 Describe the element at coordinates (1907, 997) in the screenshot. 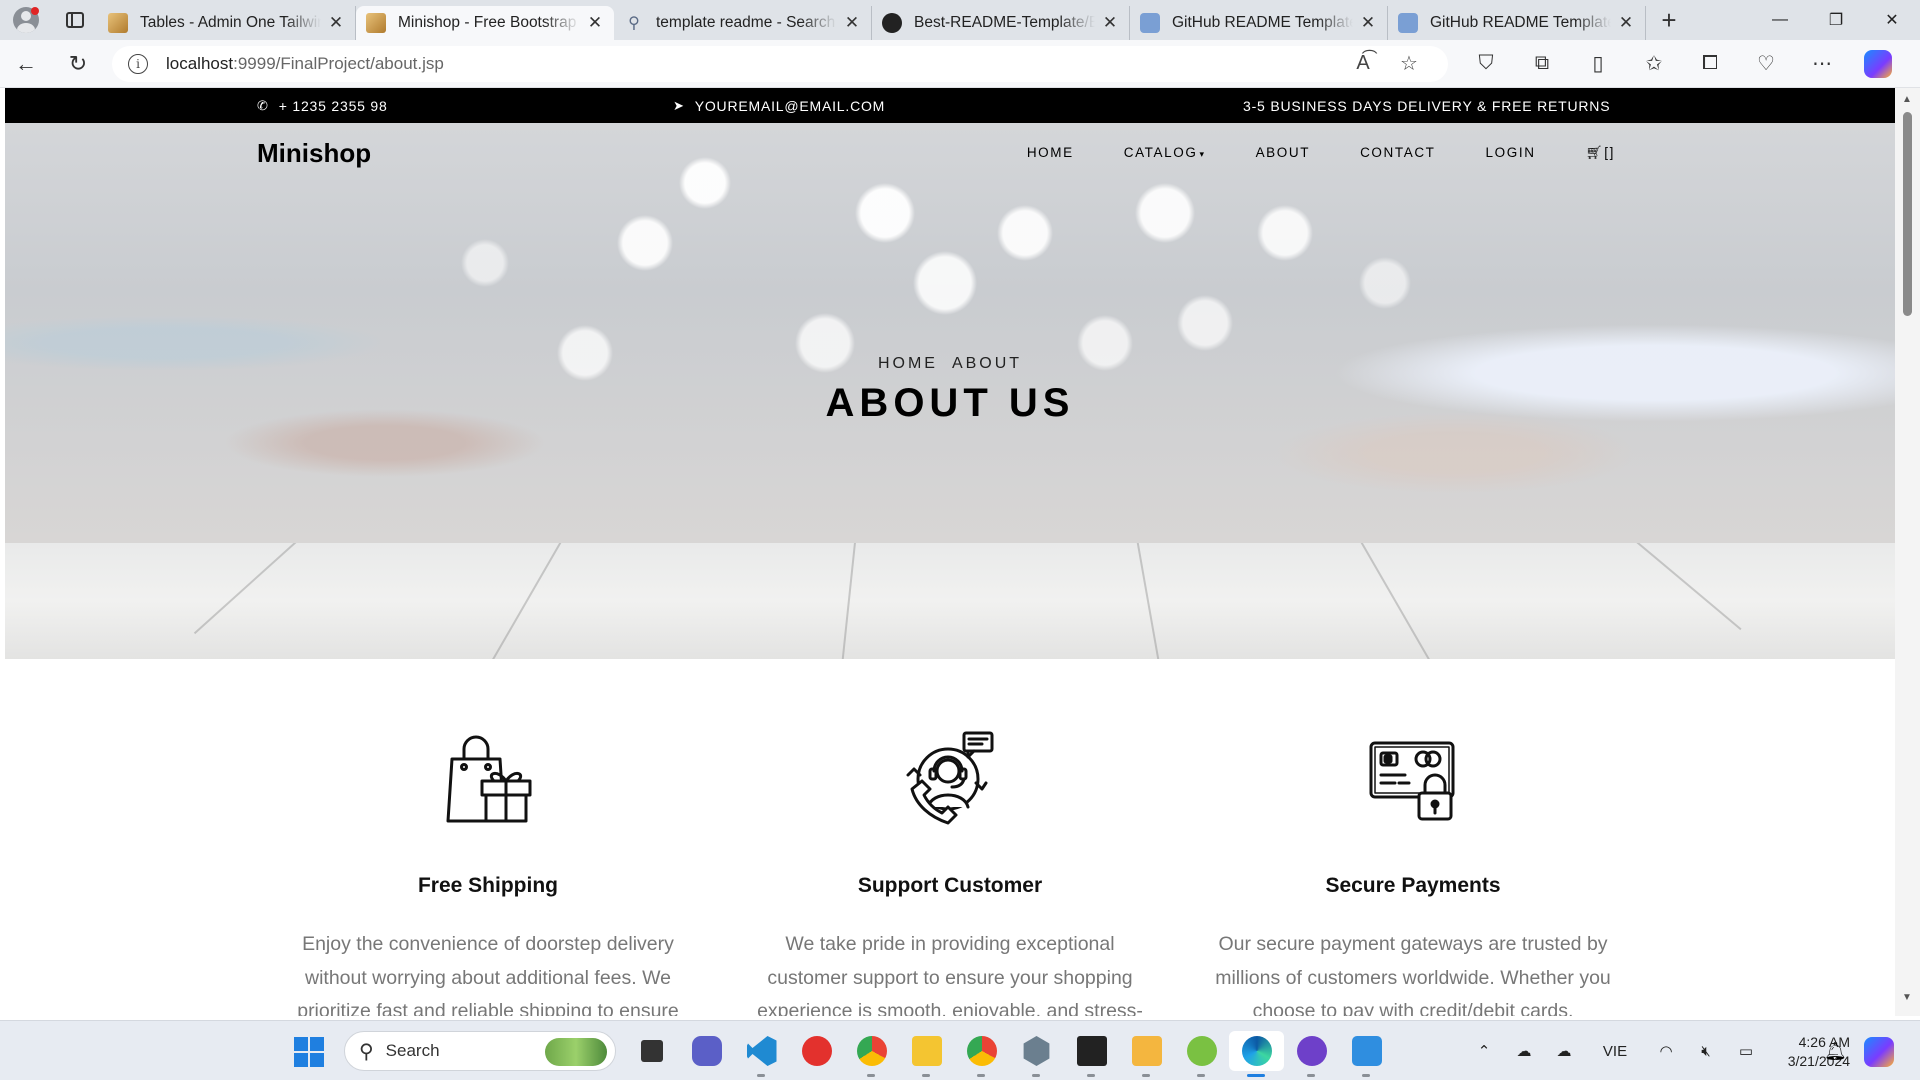

I see `scroll-down-arrow-icon: ▼` at that location.